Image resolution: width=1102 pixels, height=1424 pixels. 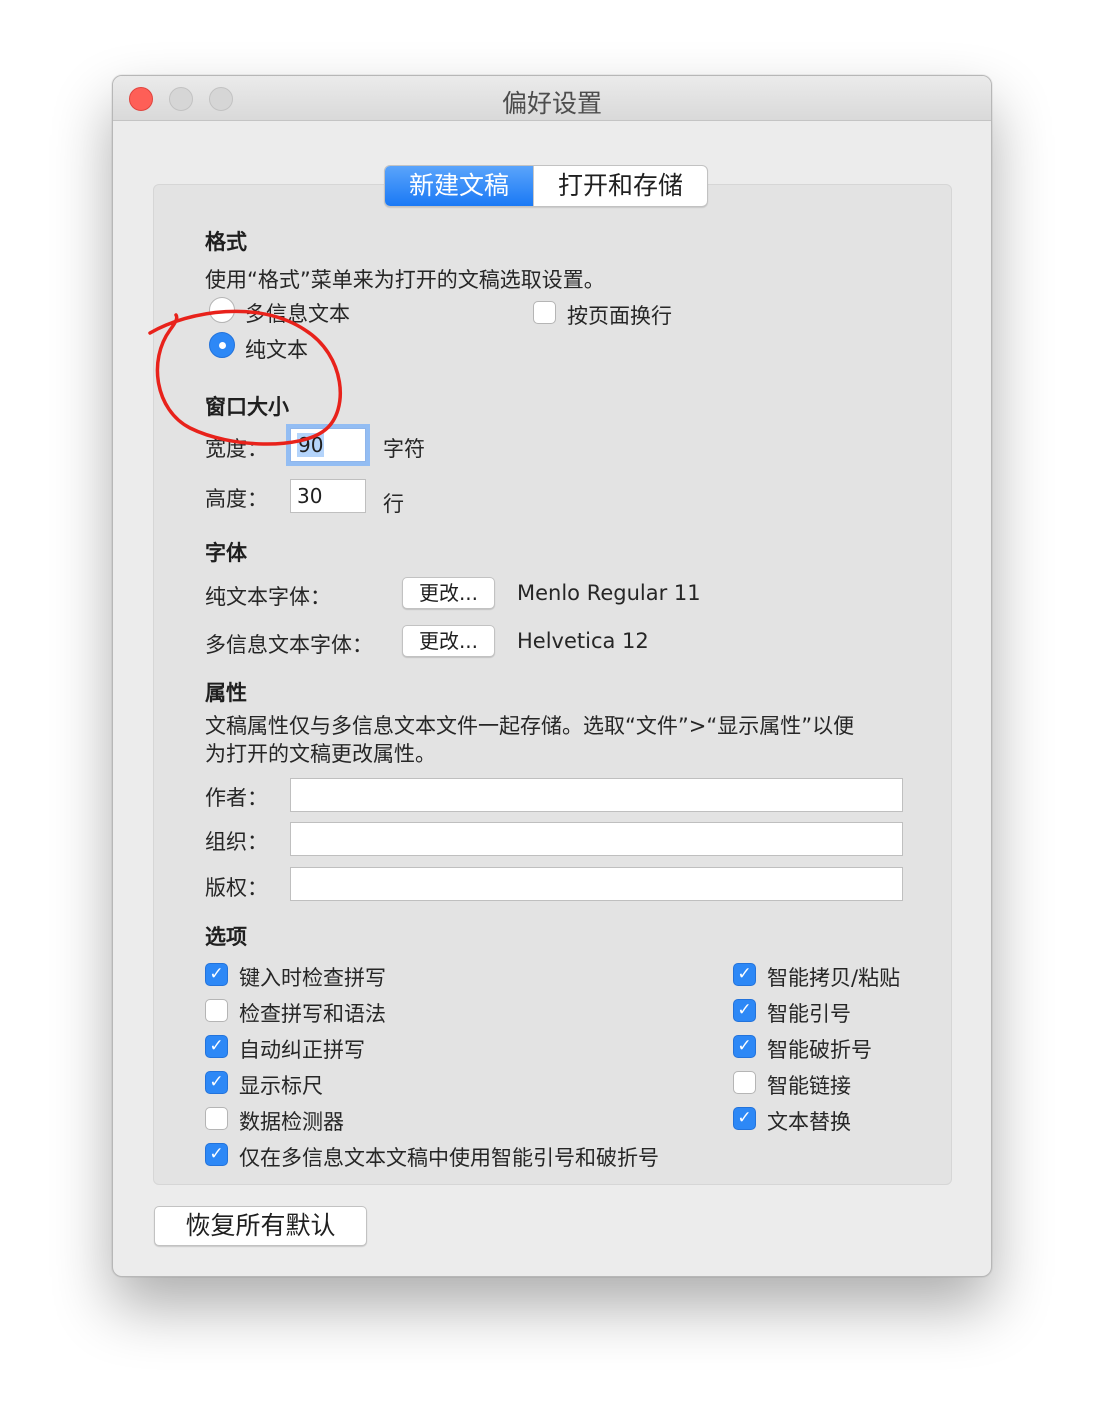 What do you see at coordinates (236, 499) in the screenshot?
I see `height-label: 高度：` at bounding box center [236, 499].